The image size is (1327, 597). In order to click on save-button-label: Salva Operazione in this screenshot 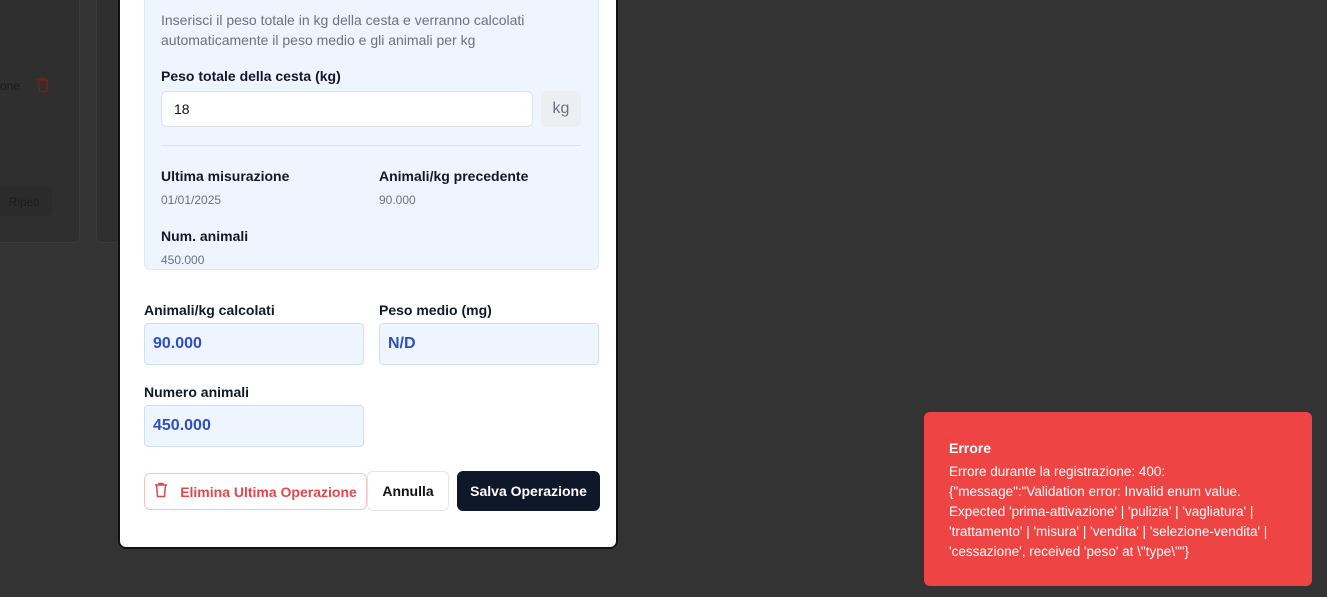, I will do `click(528, 491)`.